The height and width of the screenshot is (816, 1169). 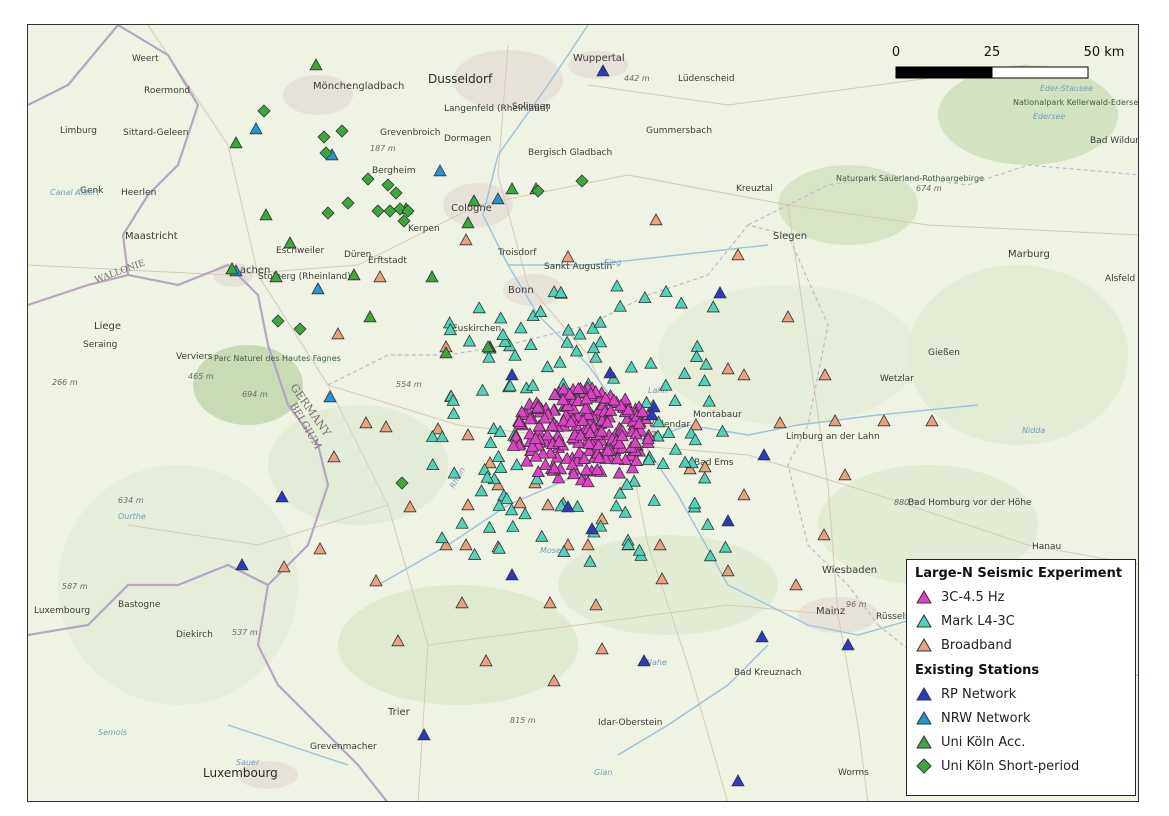 What do you see at coordinates (151, 236) in the screenshot?
I see `svg-text: Maastricht` at bounding box center [151, 236].